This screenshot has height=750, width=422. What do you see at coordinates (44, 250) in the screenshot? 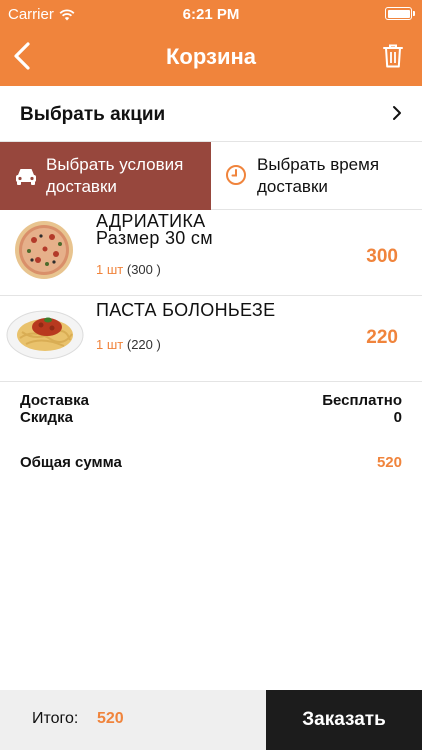
I see `pizza-image` at bounding box center [44, 250].